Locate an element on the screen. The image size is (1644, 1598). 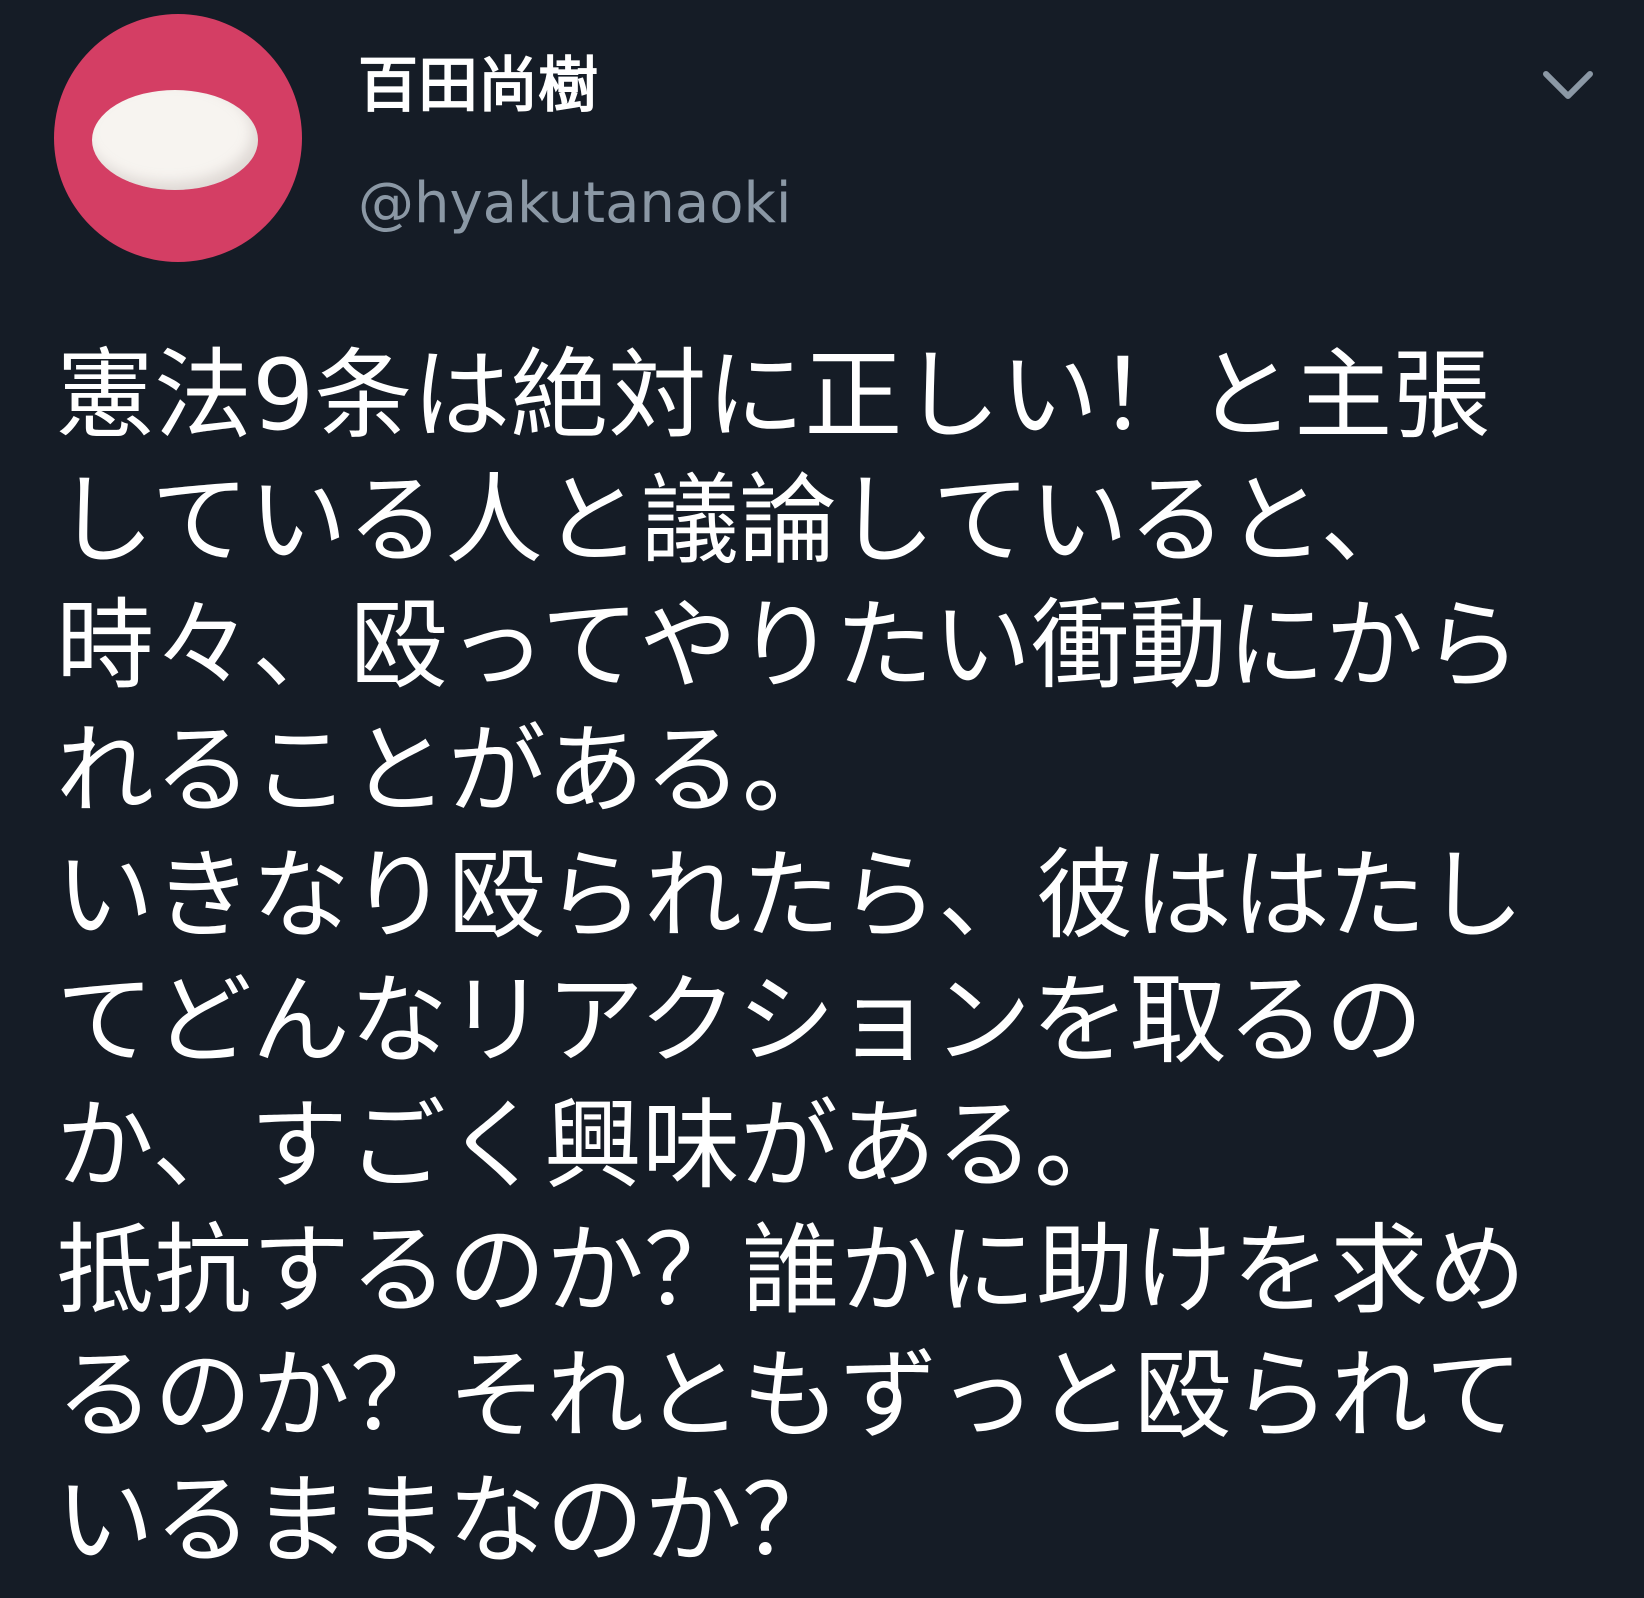
tweet-text-line: 抵抗するのか？誰かに助けを求め is located at coordinates (791, 1271).